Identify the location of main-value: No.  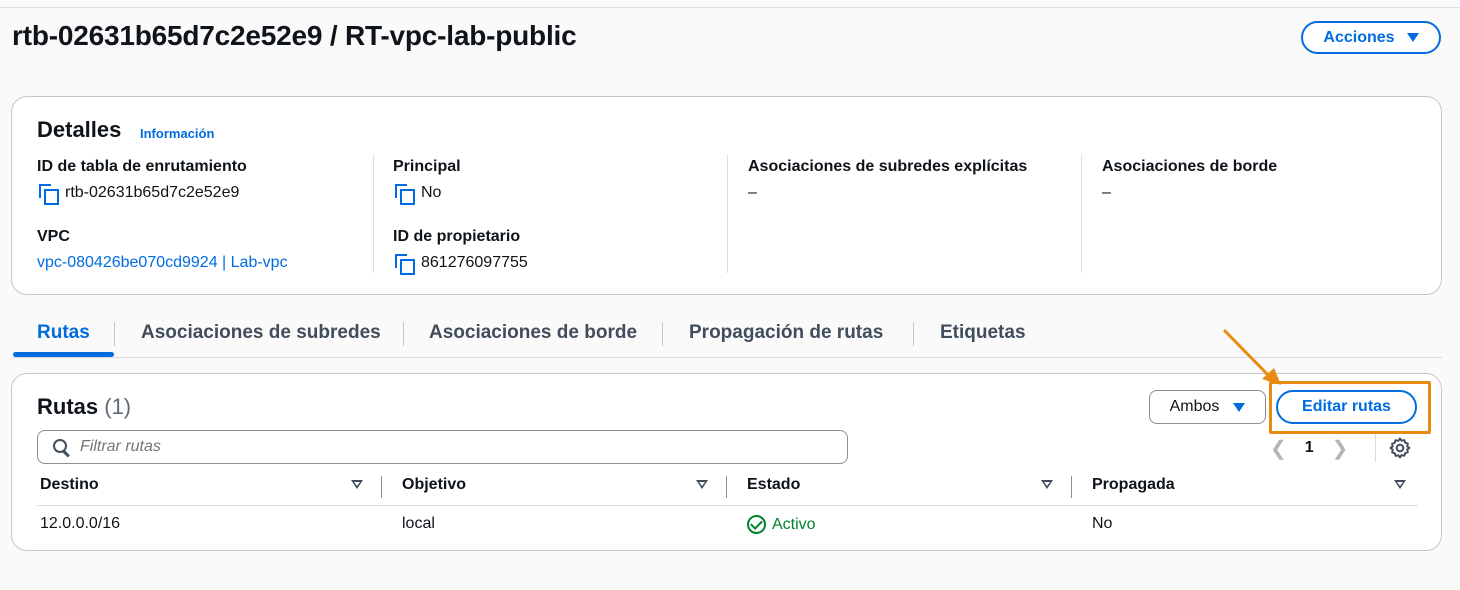
(563, 193).